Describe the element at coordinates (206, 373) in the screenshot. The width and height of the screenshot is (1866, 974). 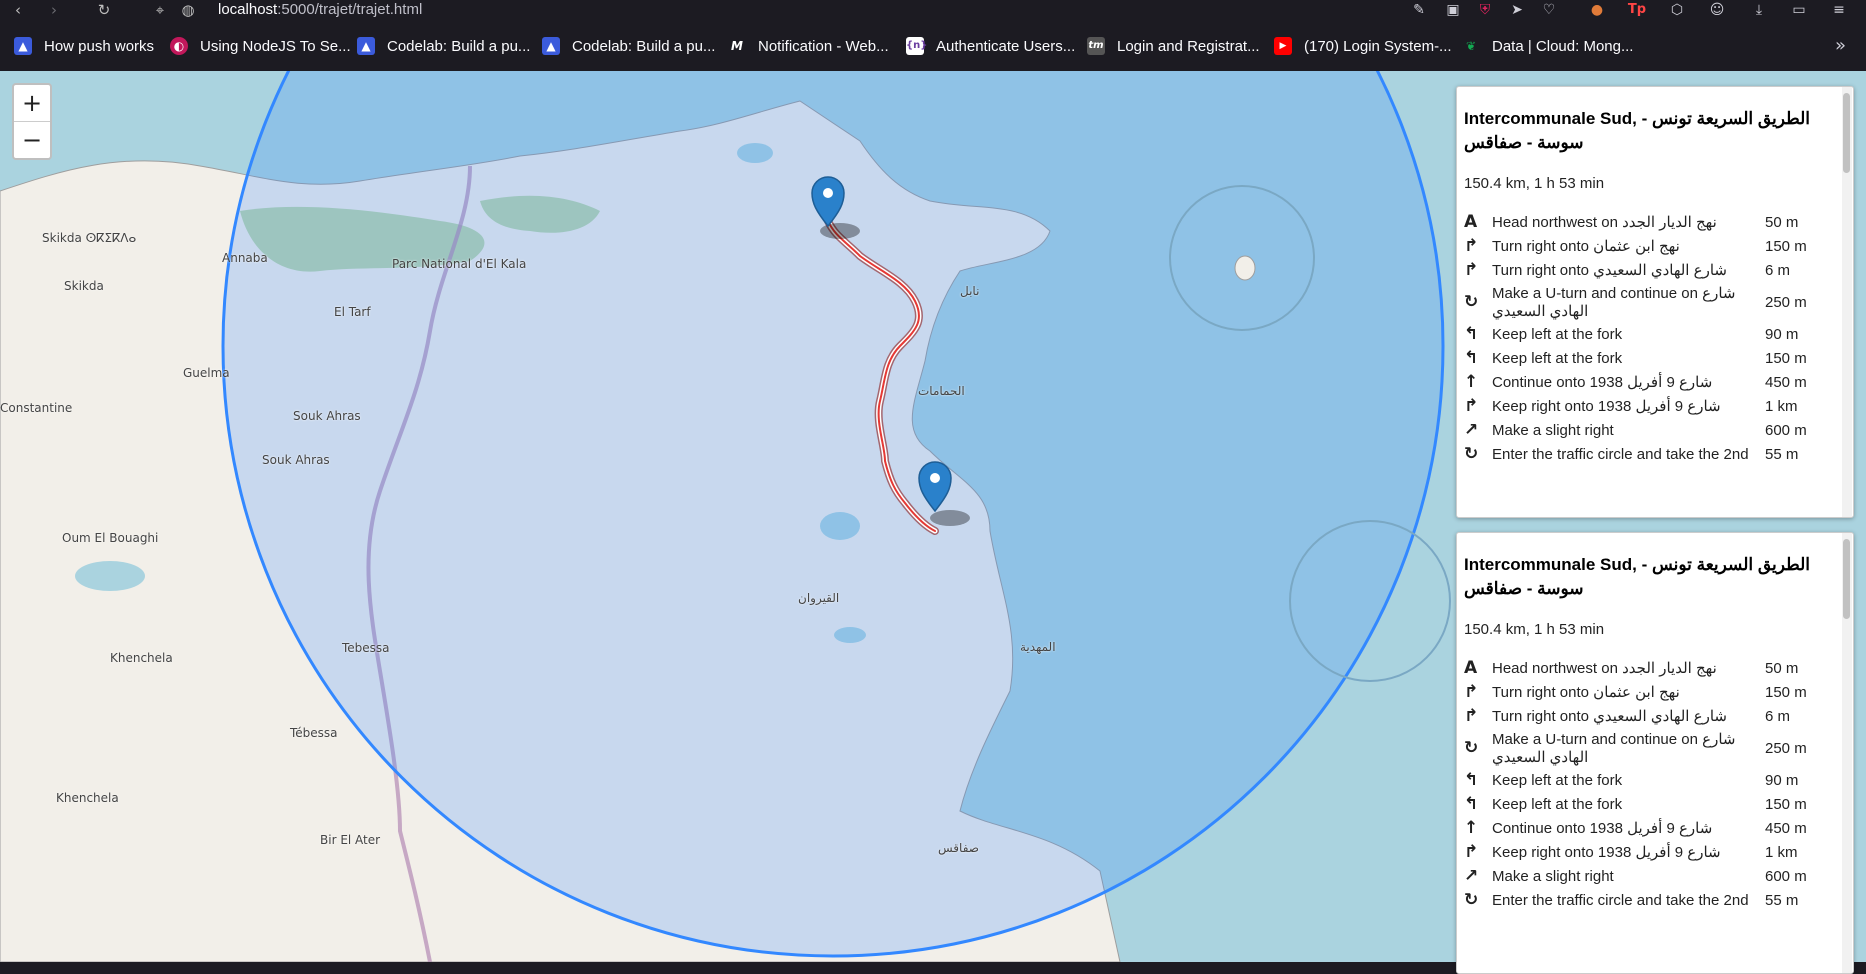
I see `map-place-label: Guelma` at that location.